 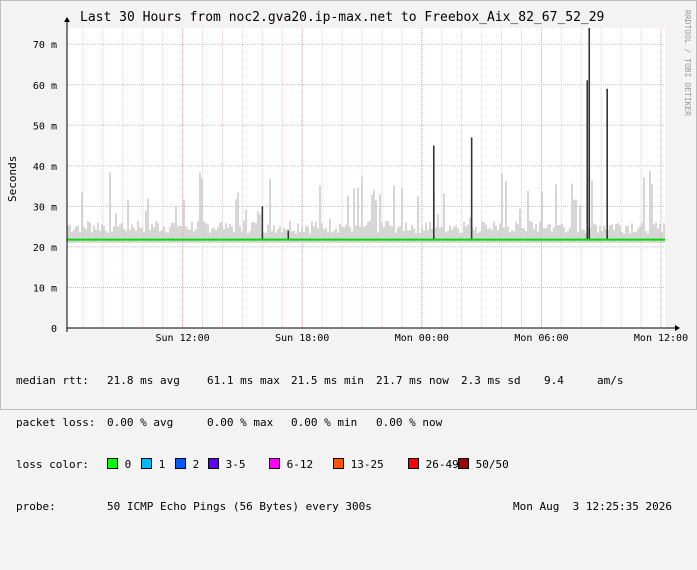 I want to click on median-rtt-now: 21.7 ms now, so click(x=412, y=380).